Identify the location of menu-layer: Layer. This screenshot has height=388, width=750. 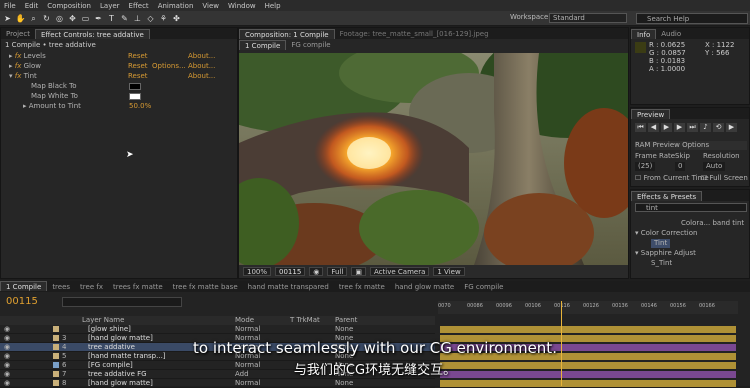
(110, 6).